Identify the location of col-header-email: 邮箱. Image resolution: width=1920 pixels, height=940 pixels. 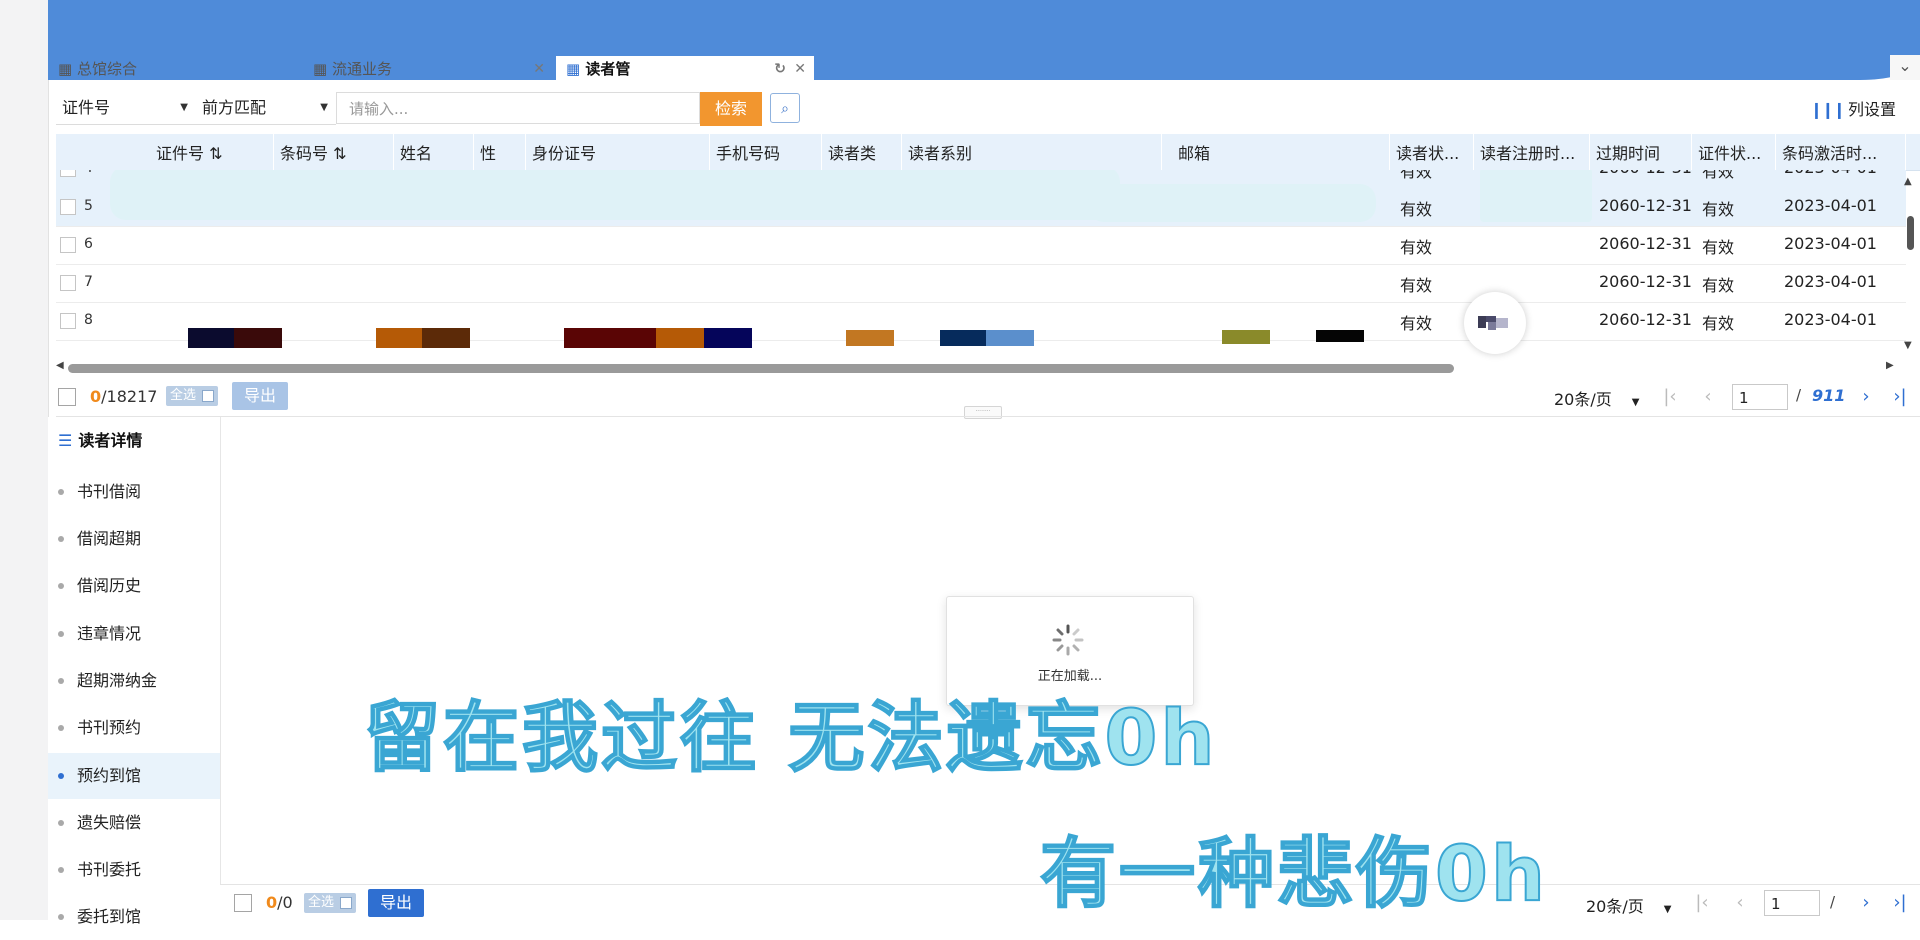
(1281, 152).